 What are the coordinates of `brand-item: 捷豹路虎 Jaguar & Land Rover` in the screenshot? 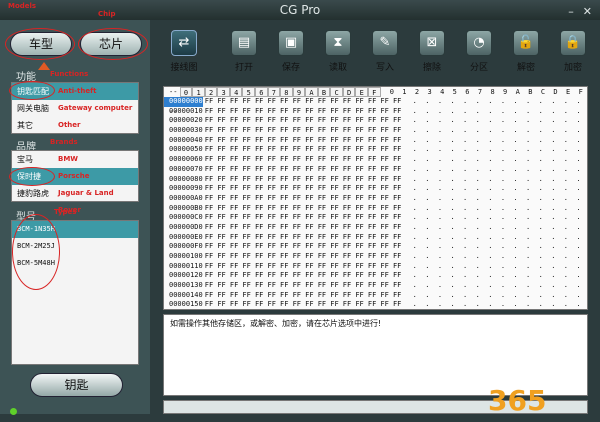 It's located at (75, 199).